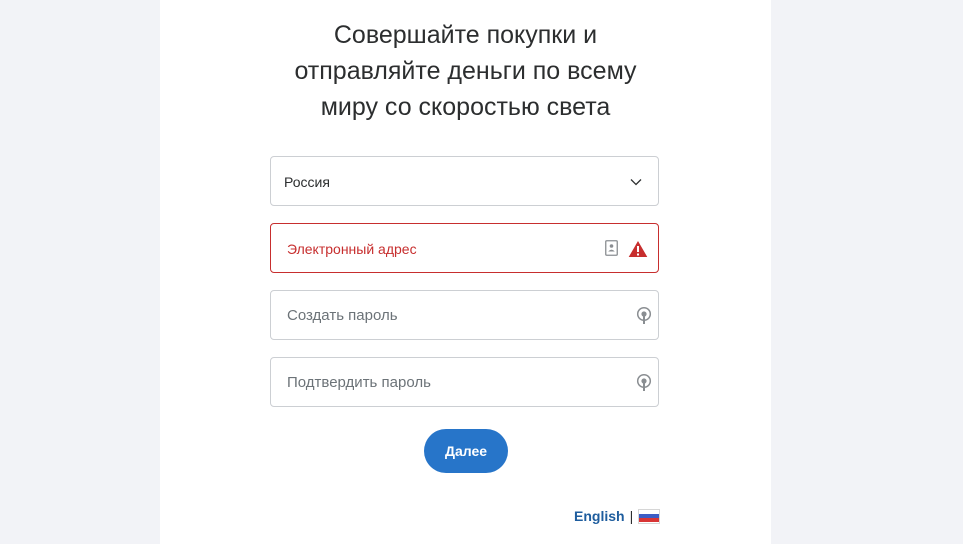 The image size is (963, 544). I want to click on next-button: Далее, so click(466, 451).